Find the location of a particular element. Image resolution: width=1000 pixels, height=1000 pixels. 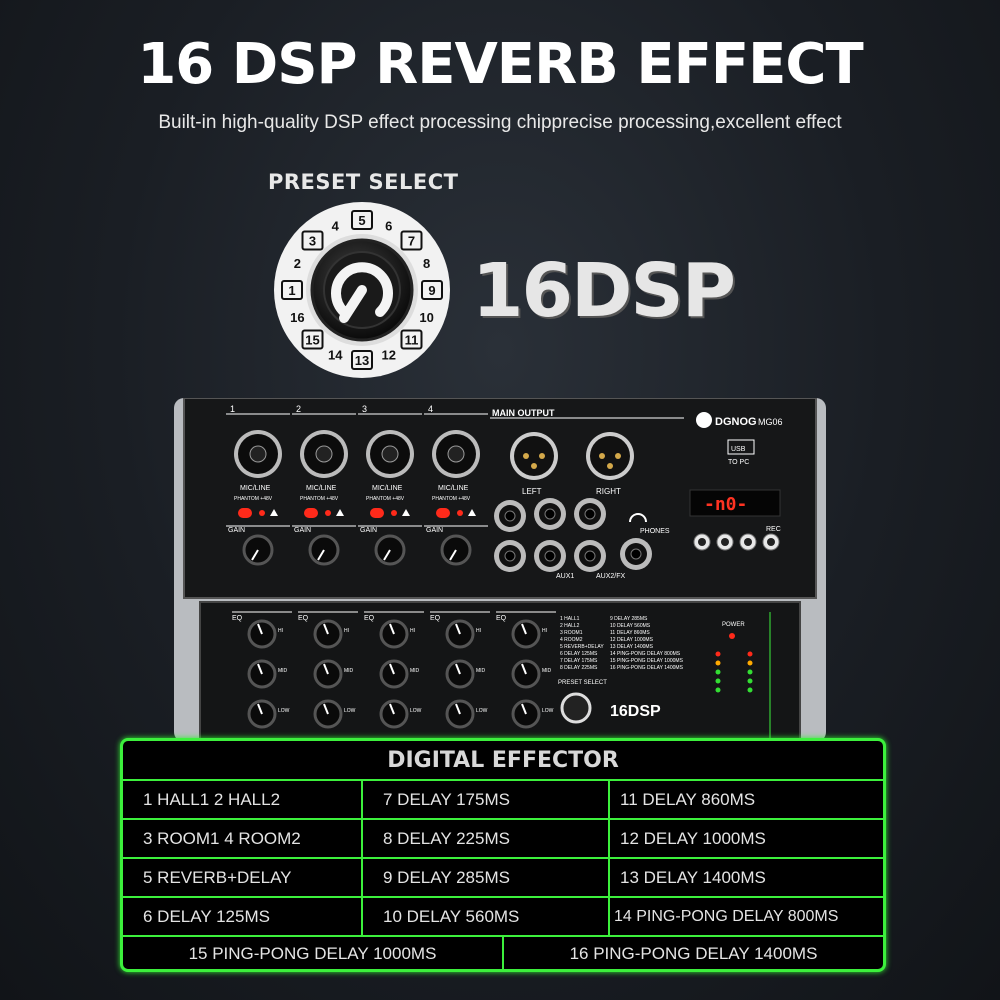

led-display-text: -n0- is located at coordinates (725, 504).